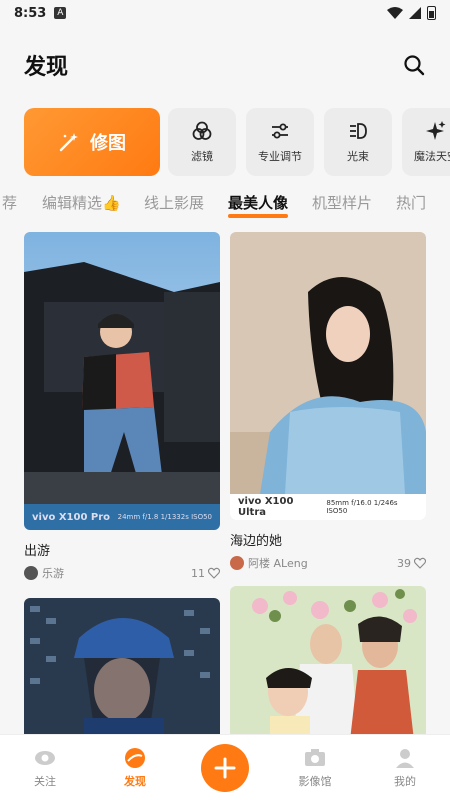 The image size is (450, 800). Describe the element at coordinates (278, 563) in the screenshot. I see `post-author: 阿楼 ALeng` at that location.